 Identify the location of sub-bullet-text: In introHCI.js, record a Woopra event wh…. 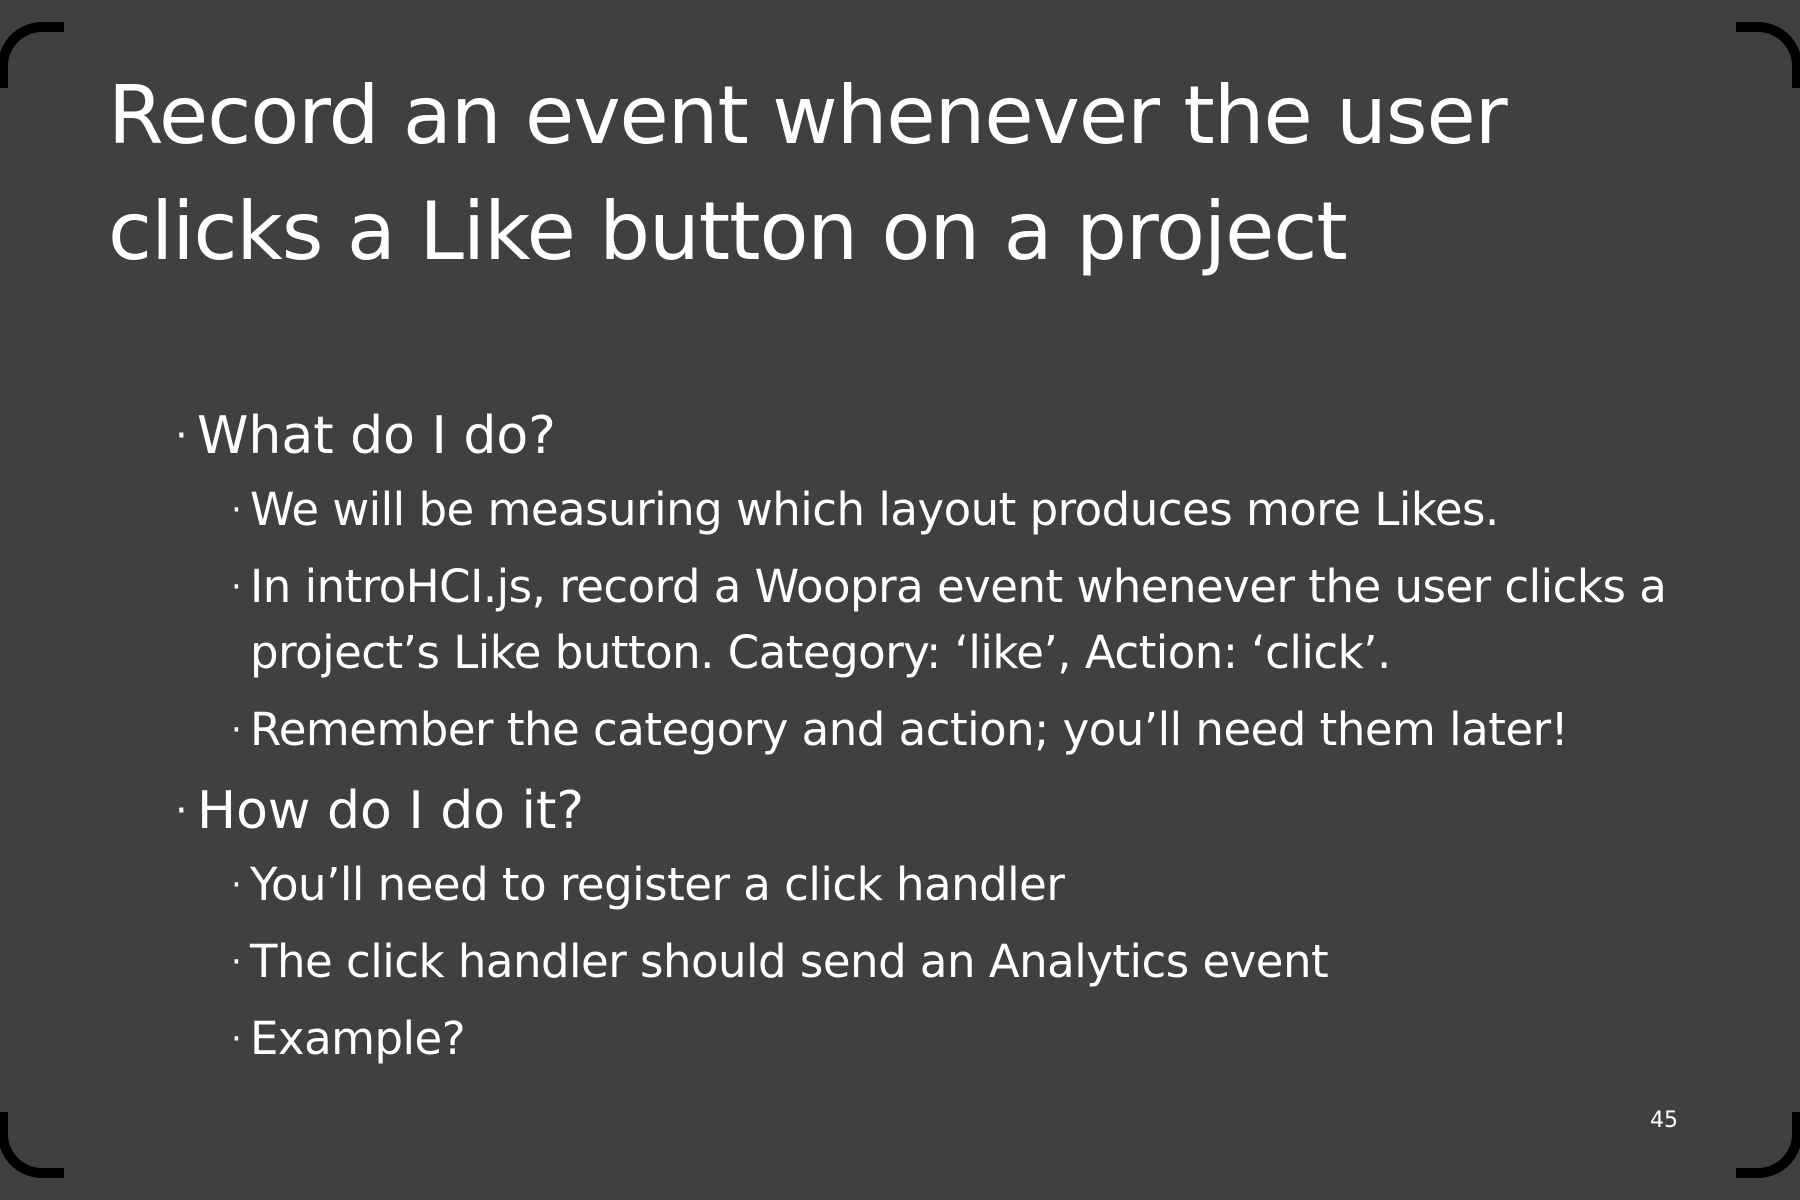
(958, 619).